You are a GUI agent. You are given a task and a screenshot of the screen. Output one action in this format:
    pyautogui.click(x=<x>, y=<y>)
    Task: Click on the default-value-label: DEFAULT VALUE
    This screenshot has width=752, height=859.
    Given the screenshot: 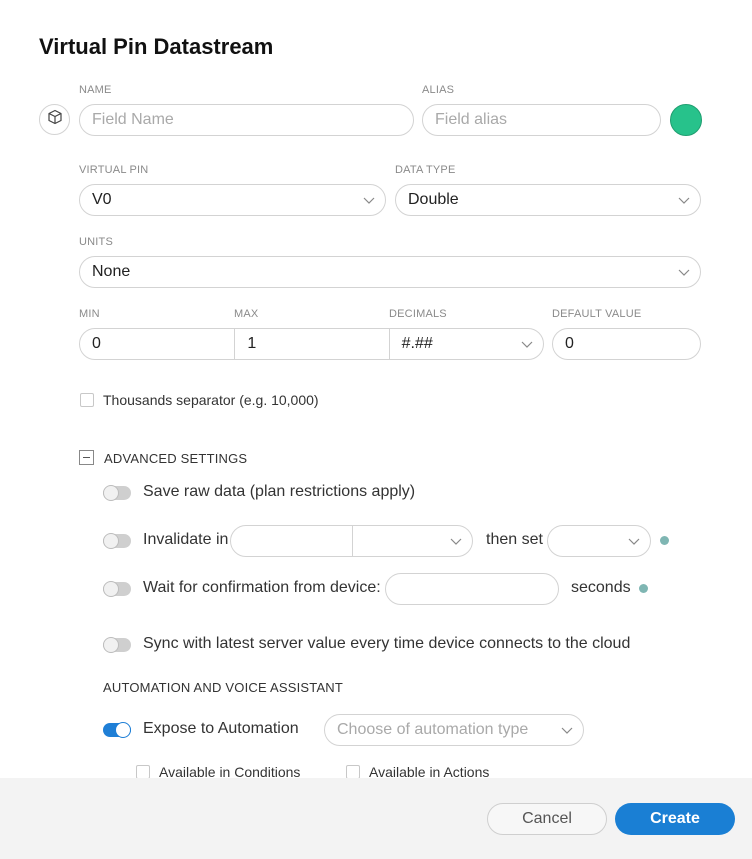 What is the action you would take?
    pyautogui.click(x=597, y=314)
    